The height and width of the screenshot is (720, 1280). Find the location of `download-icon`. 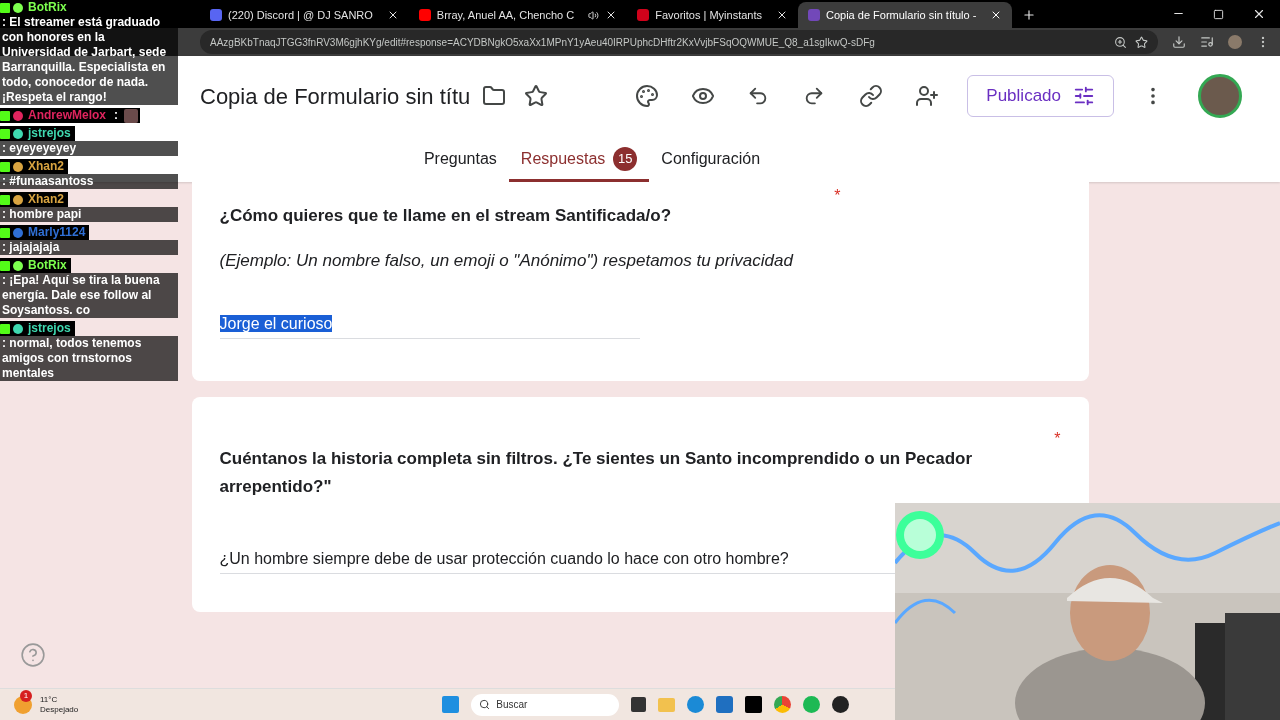

download-icon is located at coordinates (1179, 42).